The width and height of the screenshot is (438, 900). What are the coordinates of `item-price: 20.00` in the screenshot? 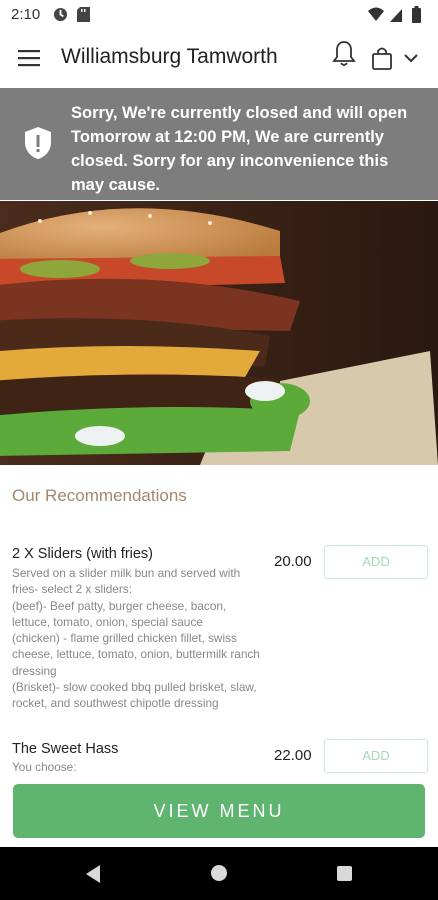 It's located at (293, 561).